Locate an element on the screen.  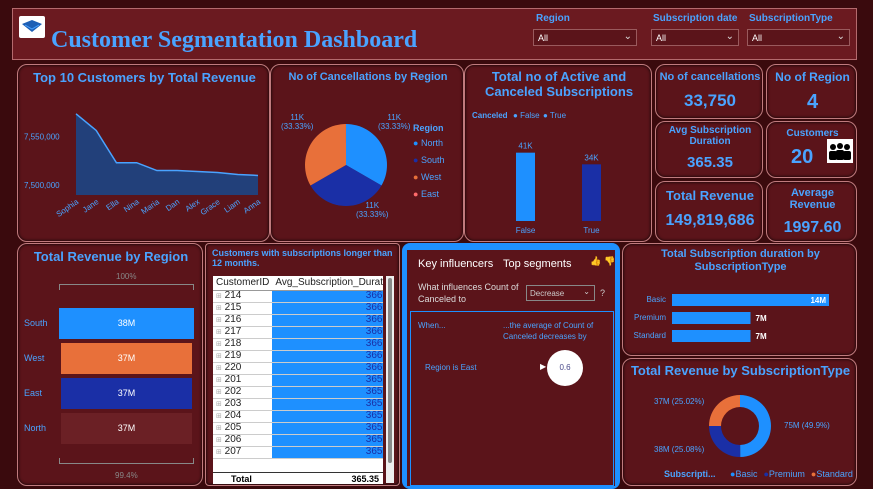
bar-true is located at coordinates (591, 192).